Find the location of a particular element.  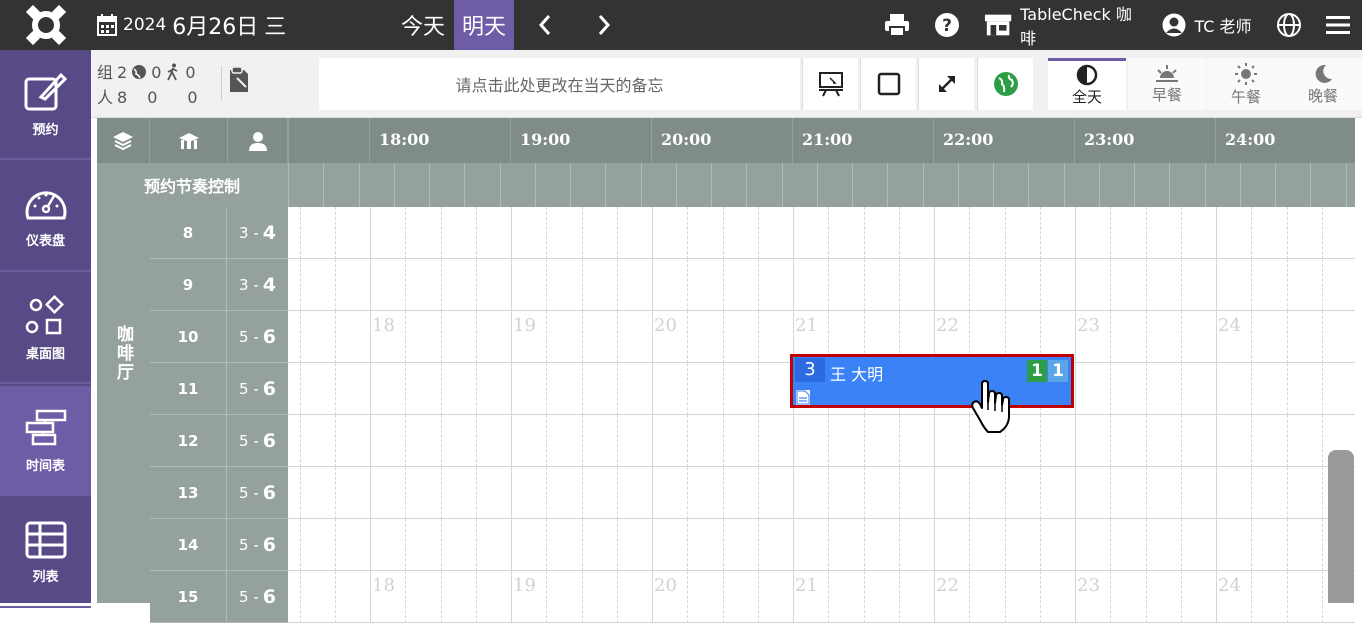

capacity-max: 6 is located at coordinates (269, 492).